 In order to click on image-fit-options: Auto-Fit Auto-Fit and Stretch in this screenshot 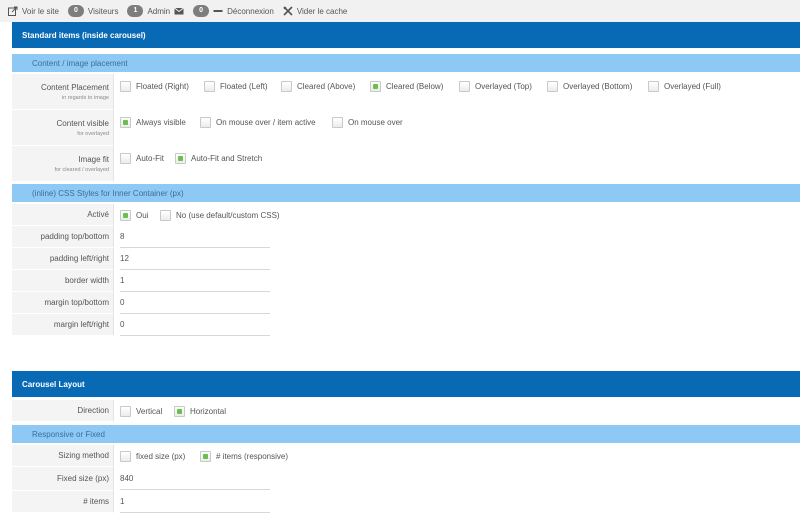, I will do `click(457, 164)`.